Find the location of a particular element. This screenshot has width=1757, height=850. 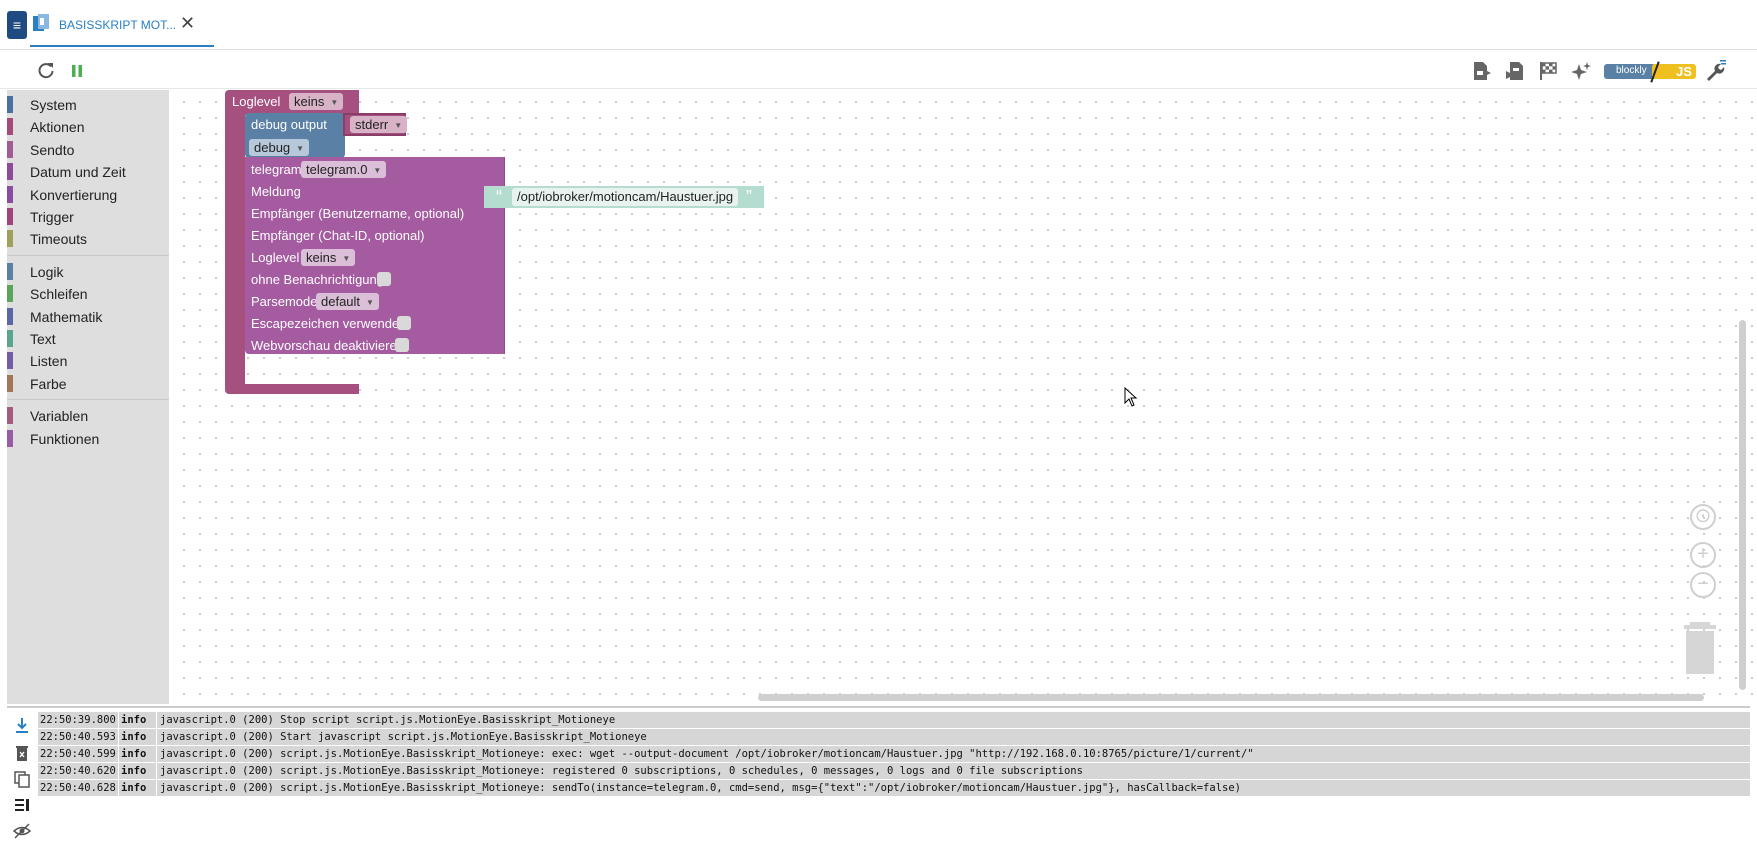

toolbox-category-variablen: Variablen is located at coordinates (88, 415).